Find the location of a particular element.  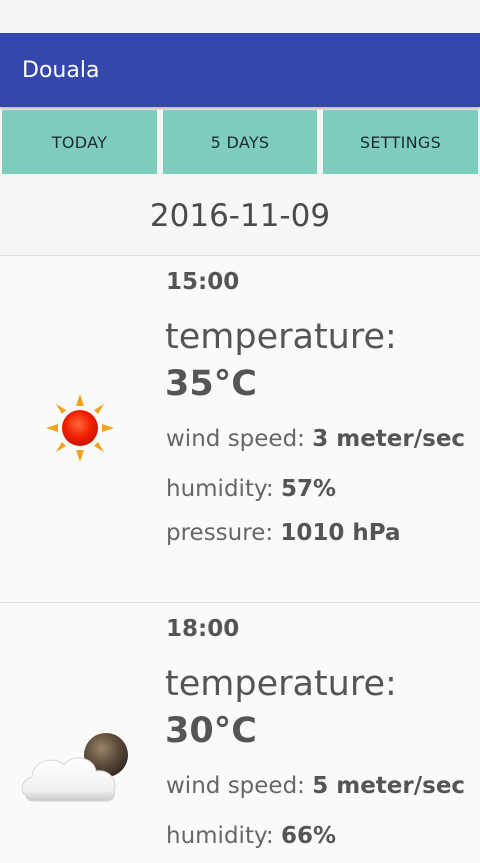

status-bar is located at coordinates (240, 16).